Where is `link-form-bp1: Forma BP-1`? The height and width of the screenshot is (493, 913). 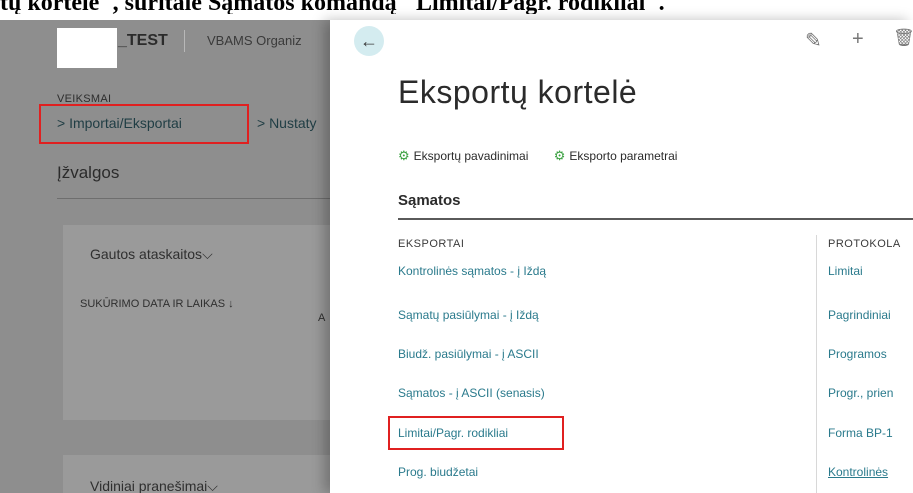
link-form-bp1: Forma BP-1 is located at coordinates (860, 433).